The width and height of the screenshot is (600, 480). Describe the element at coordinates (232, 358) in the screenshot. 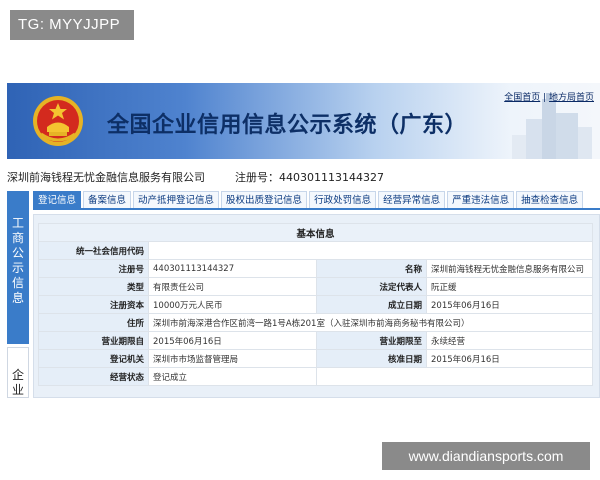

I see `authority-value: 深圳市市场监督管理局` at that location.